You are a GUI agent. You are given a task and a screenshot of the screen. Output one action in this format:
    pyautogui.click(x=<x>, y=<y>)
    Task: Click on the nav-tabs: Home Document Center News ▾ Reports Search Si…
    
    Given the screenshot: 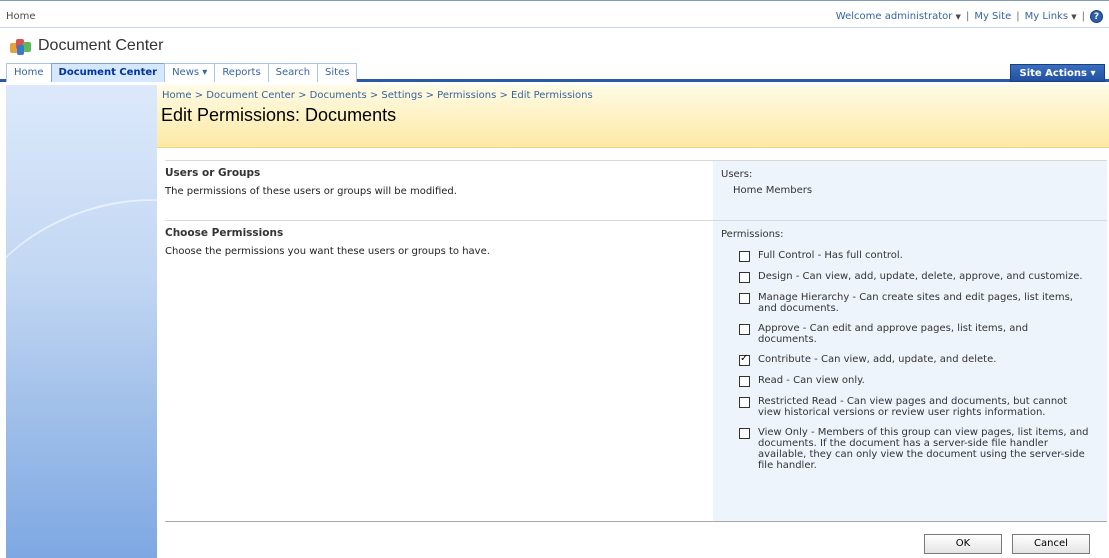 What is the action you would take?
    pyautogui.click(x=182, y=72)
    